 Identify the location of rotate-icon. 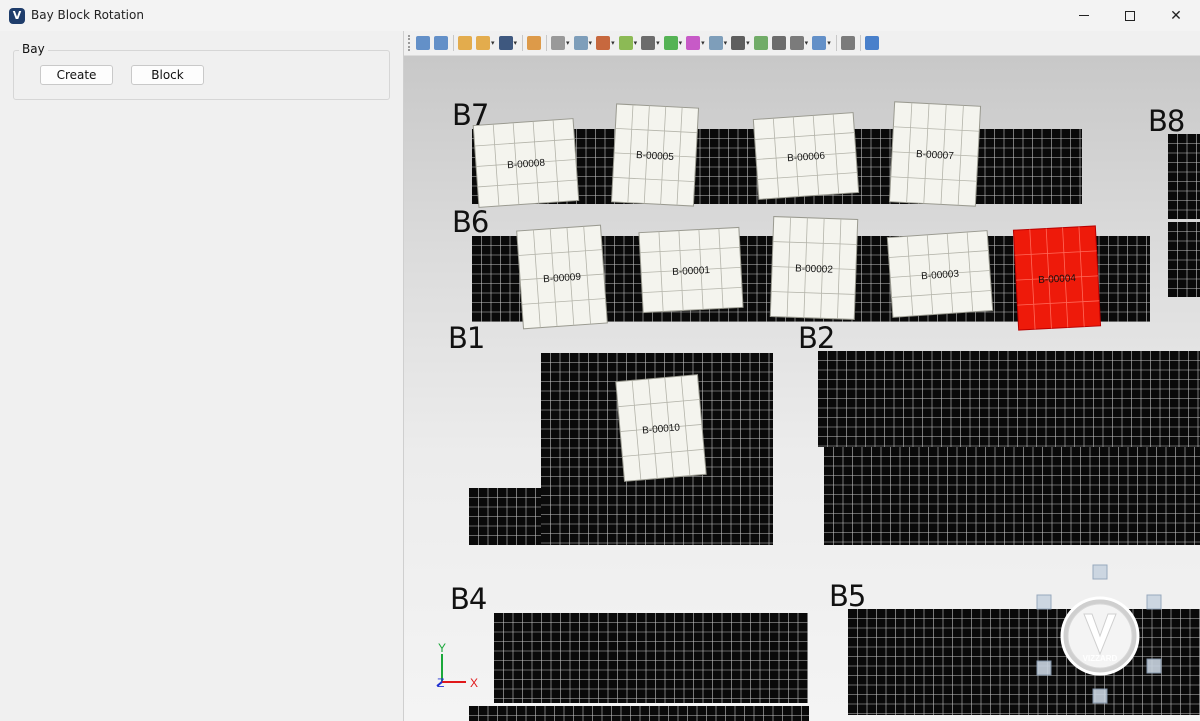
(670, 43).